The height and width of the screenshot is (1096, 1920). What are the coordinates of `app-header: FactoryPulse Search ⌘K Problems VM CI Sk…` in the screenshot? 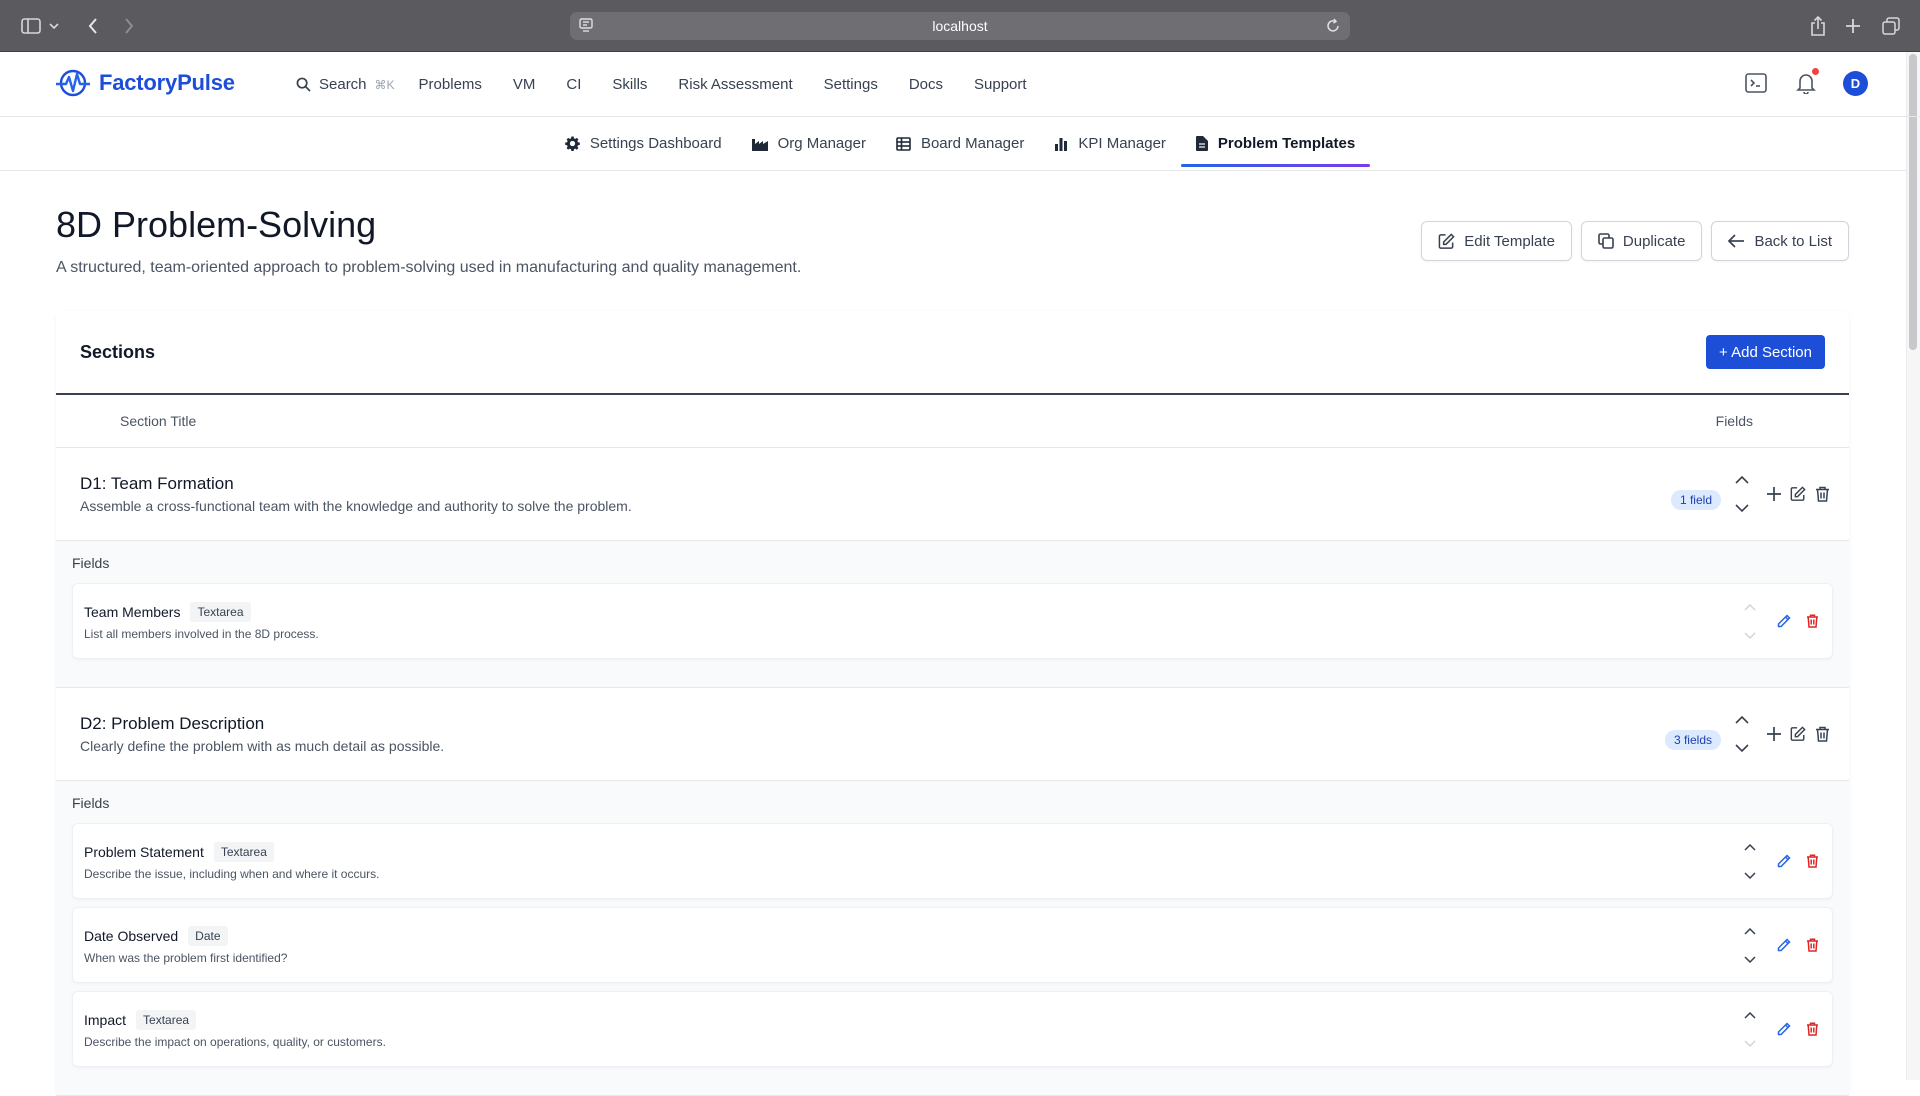 It's located at (960, 84).